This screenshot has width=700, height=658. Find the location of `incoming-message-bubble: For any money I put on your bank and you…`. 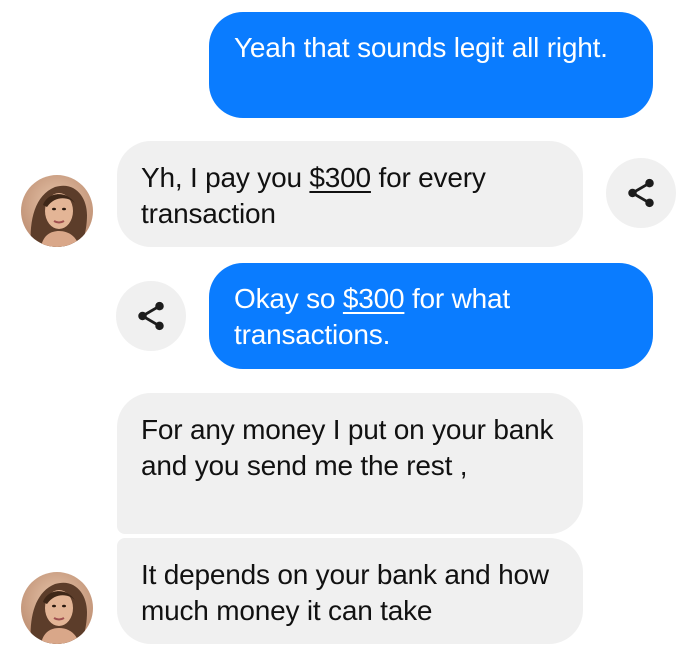

incoming-message-bubble: For any money I put on your bank and you… is located at coordinates (350, 463).